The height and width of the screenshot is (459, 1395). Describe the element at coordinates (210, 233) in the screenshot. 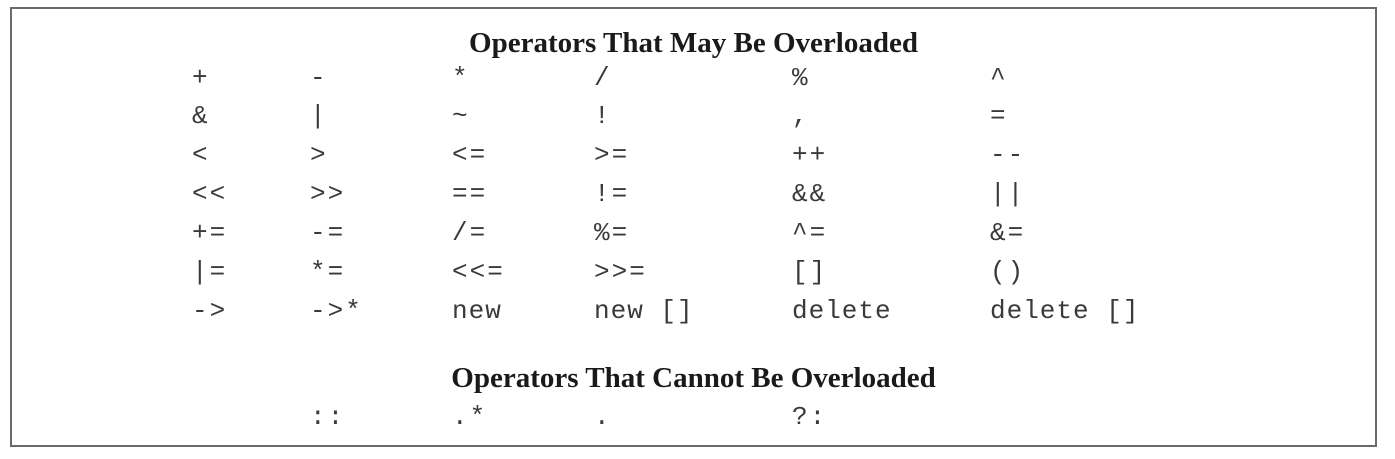

I see `operator-cell: +=` at that location.